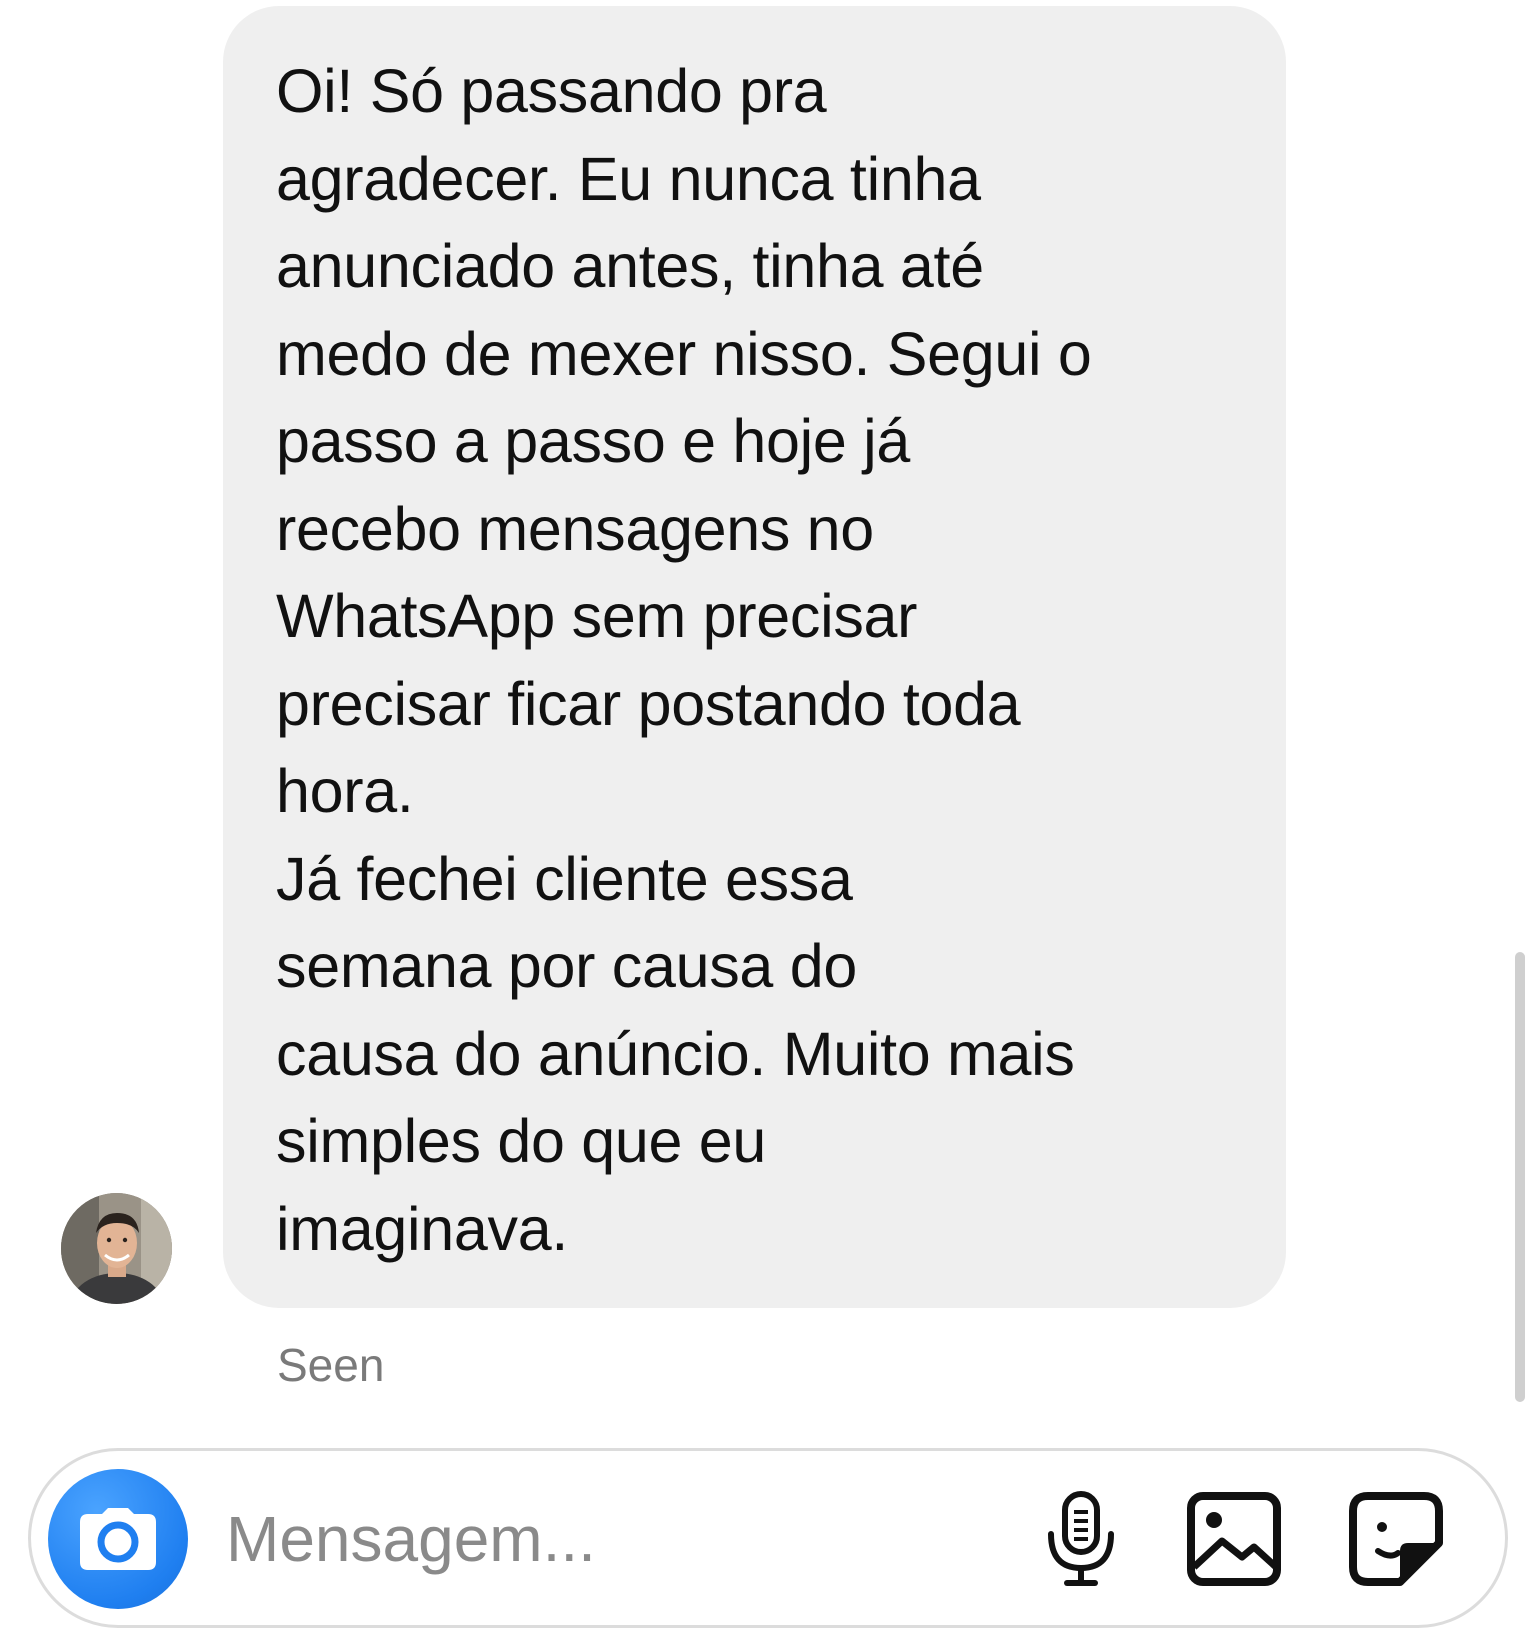  Describe the element at coordinates (1520, 1177) in the screenshot. I see `scrollbar` at that location.